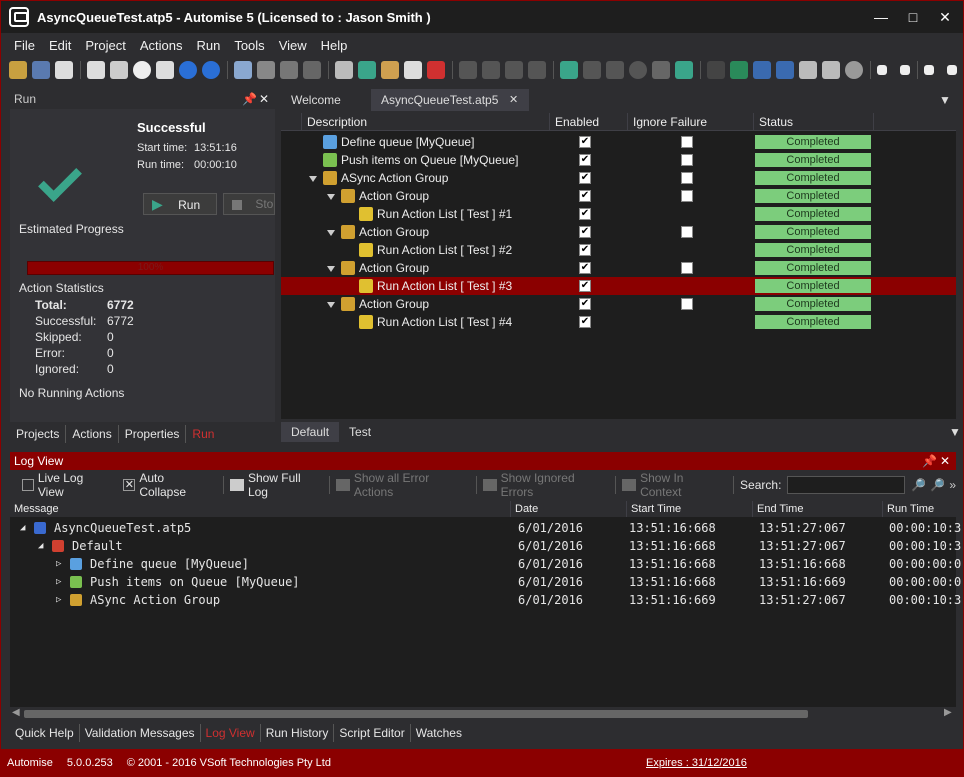  Describe the element at coordinates (165, 70) in the screenshot. I see `add-alt-icon` at that location.